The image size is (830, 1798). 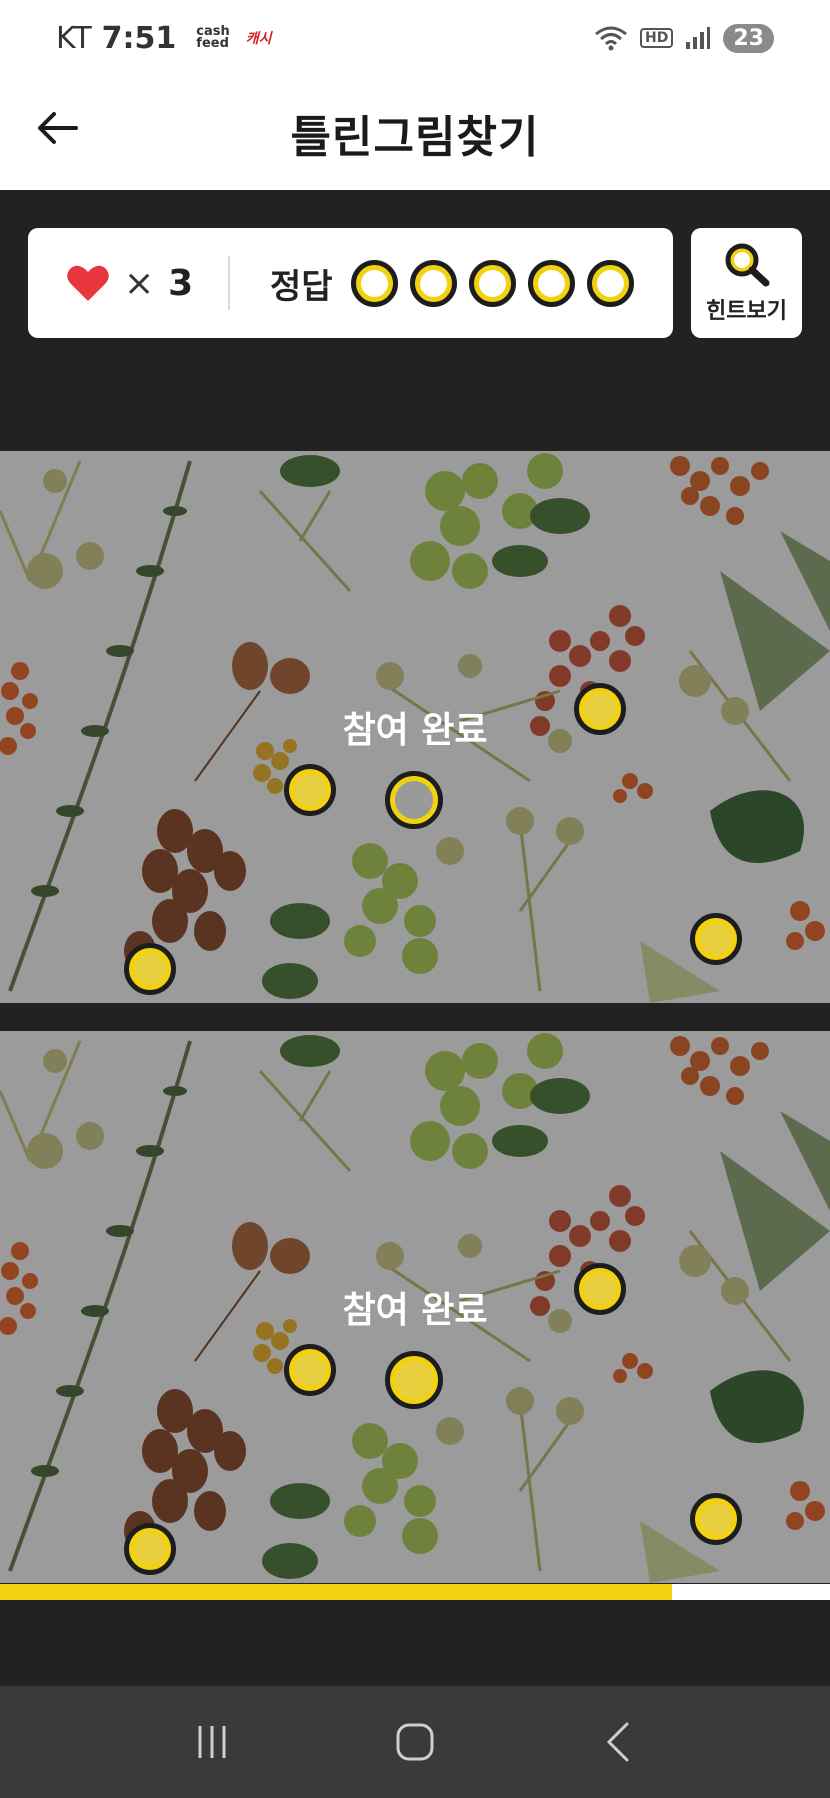 What do you see at coordinates (181, 283) in the screenshot?
I see `lives-count: 3` at bounding box center [181, 283].